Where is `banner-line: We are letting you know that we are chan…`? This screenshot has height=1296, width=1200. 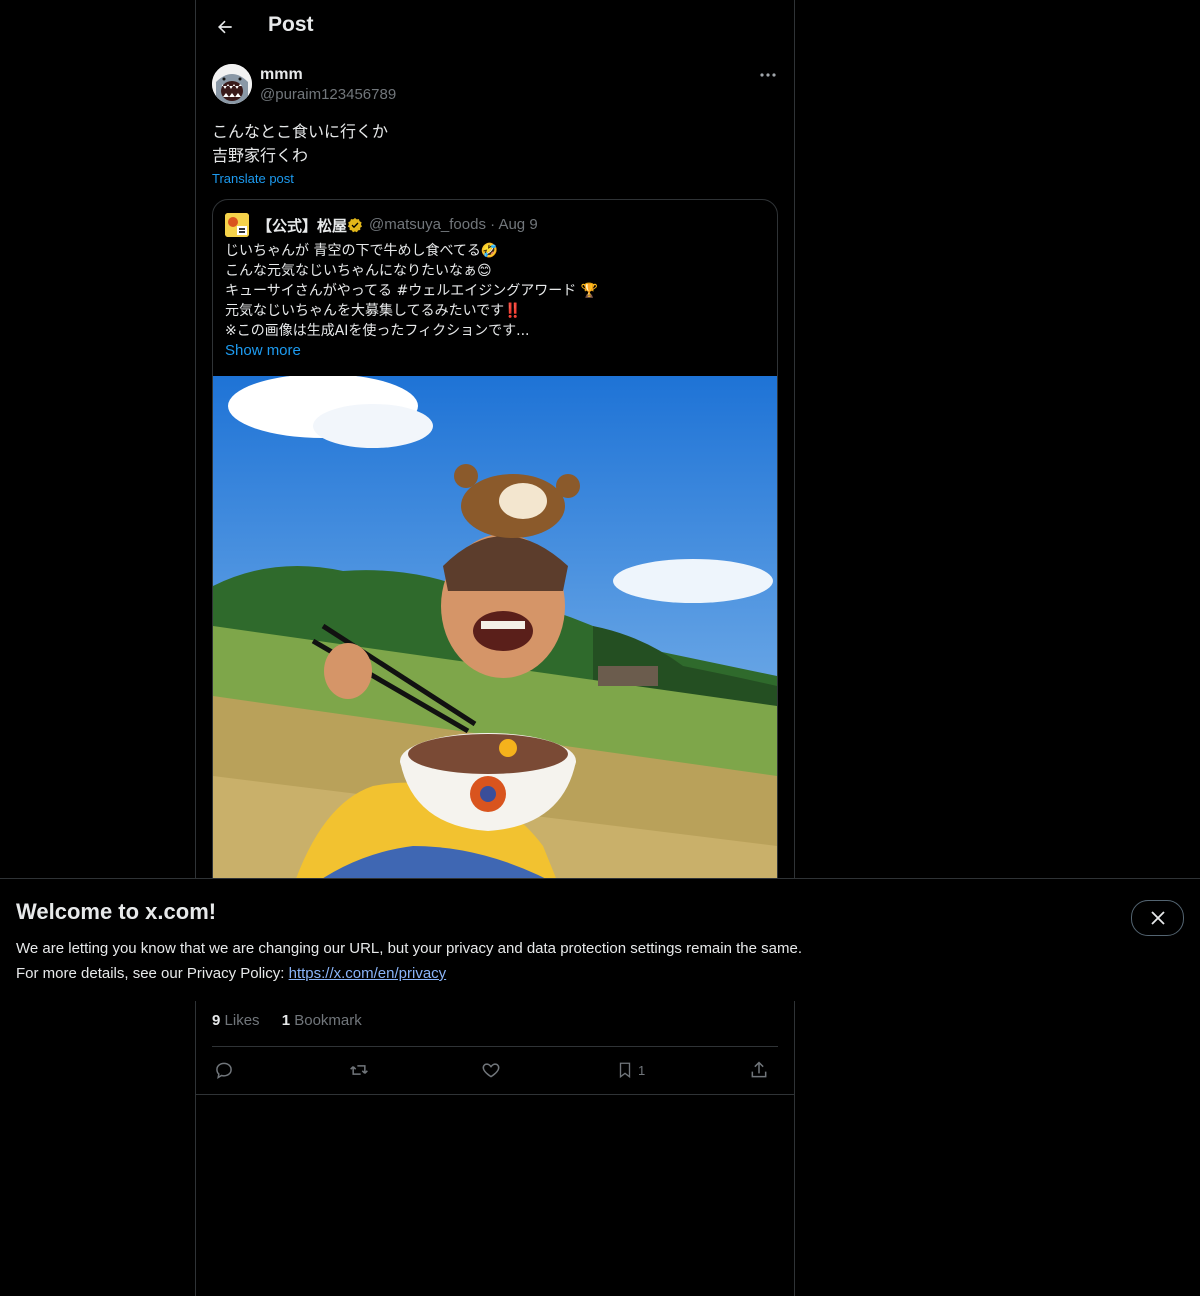 banner-line: We are letting you know that we are chan… is located at coordinates (409, 948).